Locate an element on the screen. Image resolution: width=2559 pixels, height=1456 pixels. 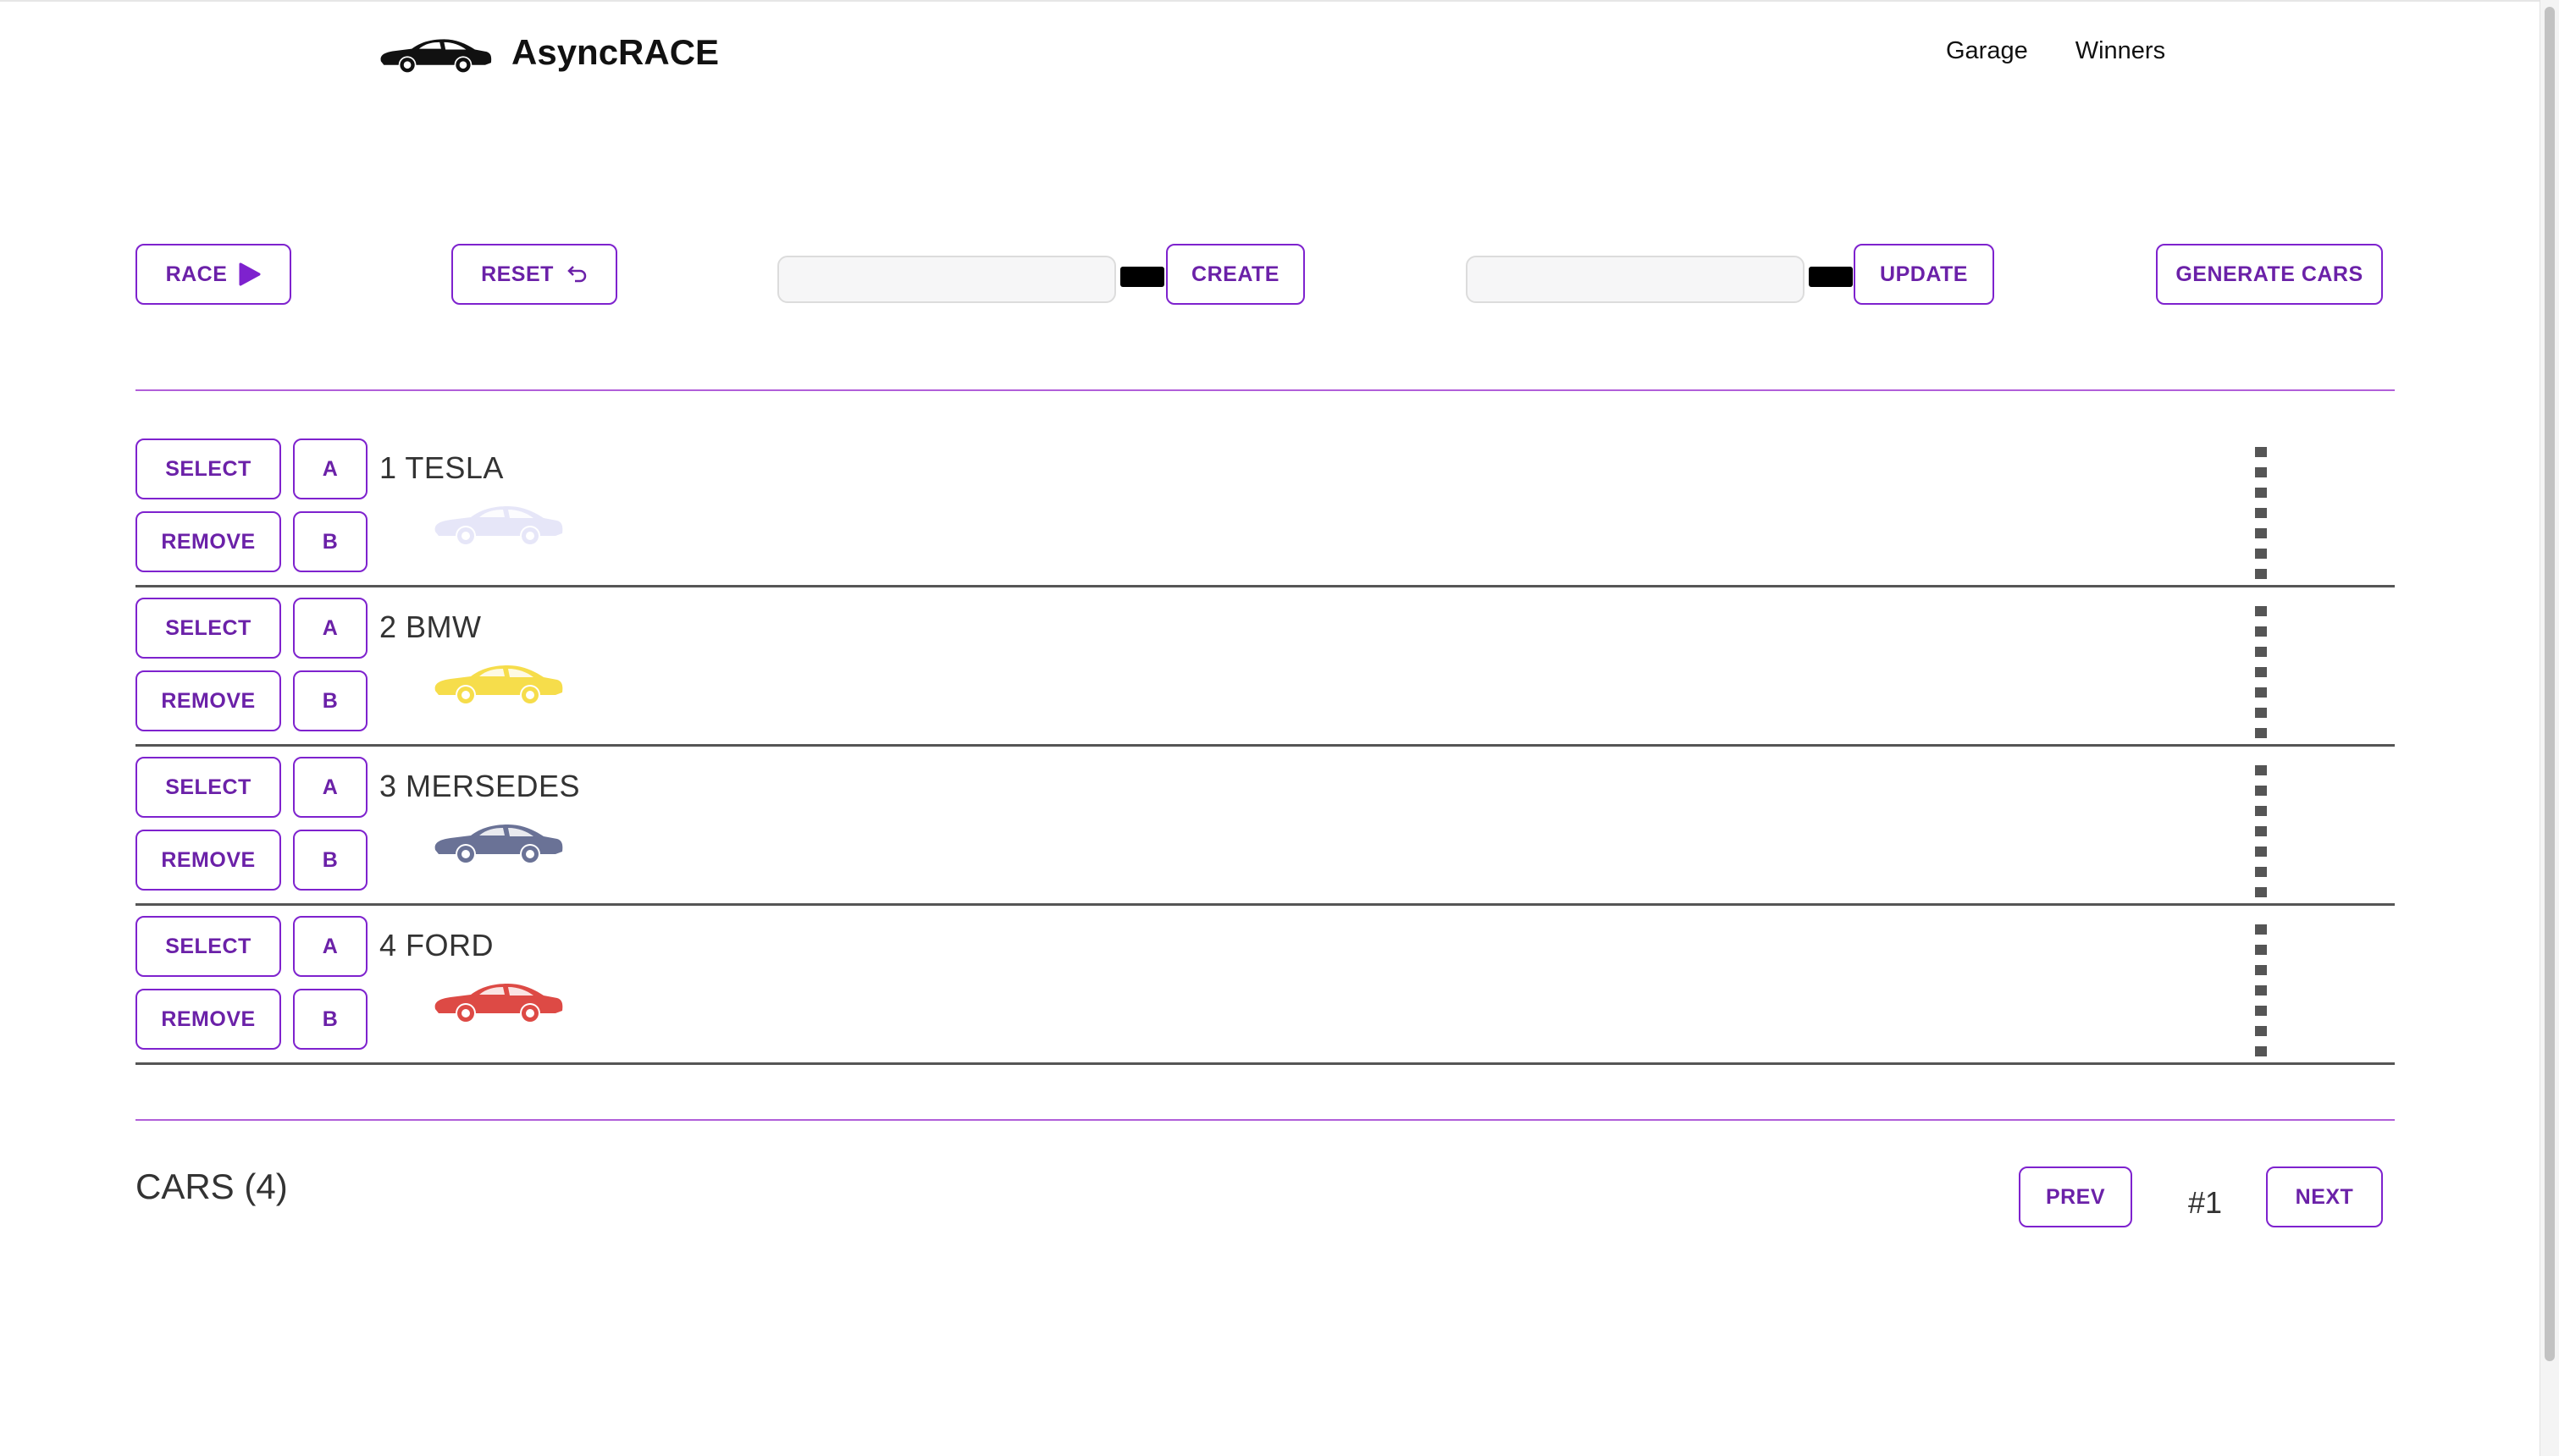
next-page-button: NEXT is located at coordinates (2325, 1196).